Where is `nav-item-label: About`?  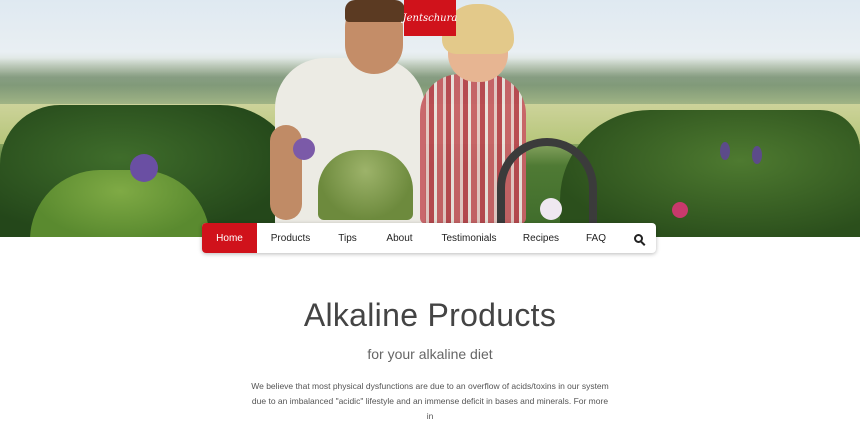
nav-item-label: About is located at coordinates (399, 238).